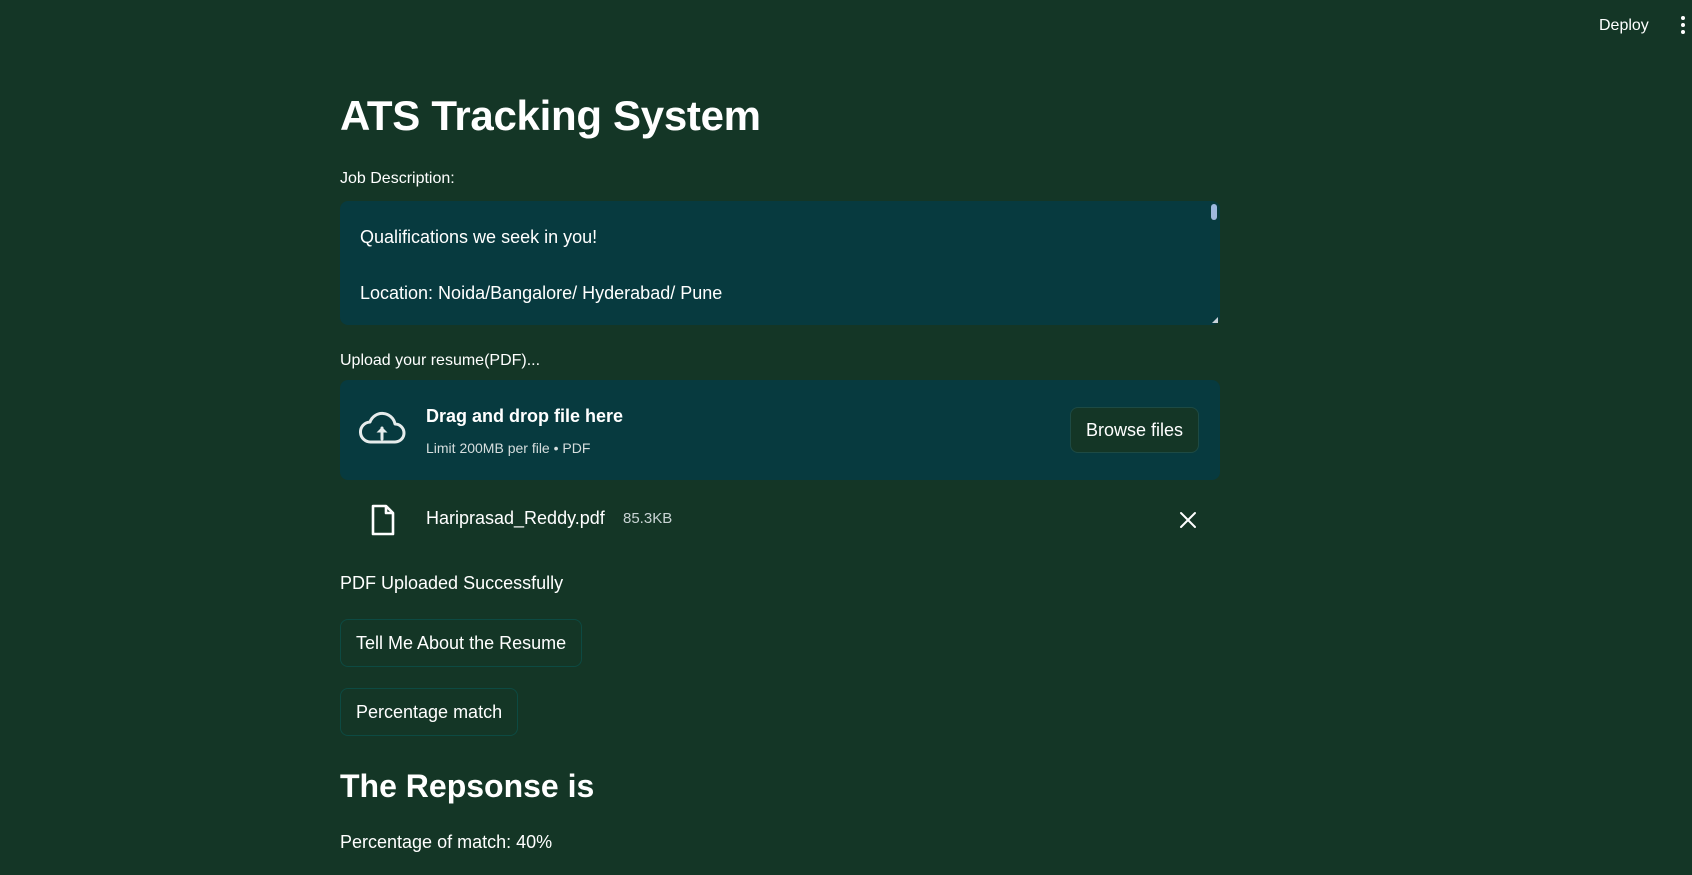  Describe the element at coordinates (467, 786) in the screenshot. I see `response-heading: The Repsonse is` at that location.